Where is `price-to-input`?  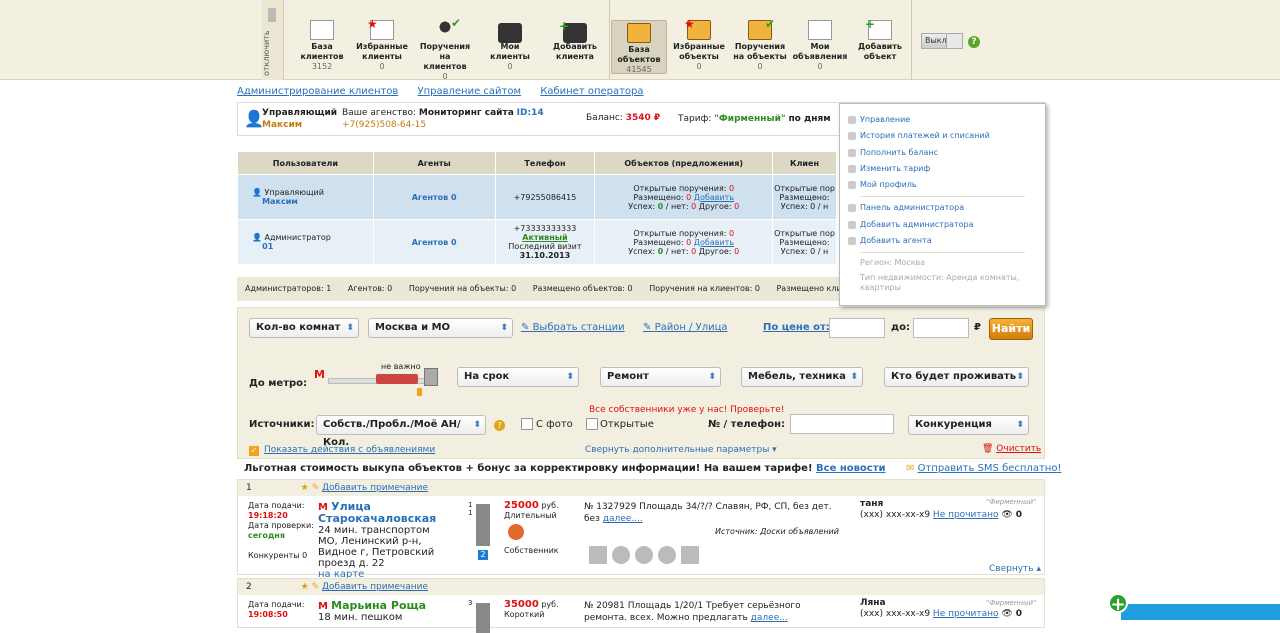 price-to-input is located at coordinates (941, 328).